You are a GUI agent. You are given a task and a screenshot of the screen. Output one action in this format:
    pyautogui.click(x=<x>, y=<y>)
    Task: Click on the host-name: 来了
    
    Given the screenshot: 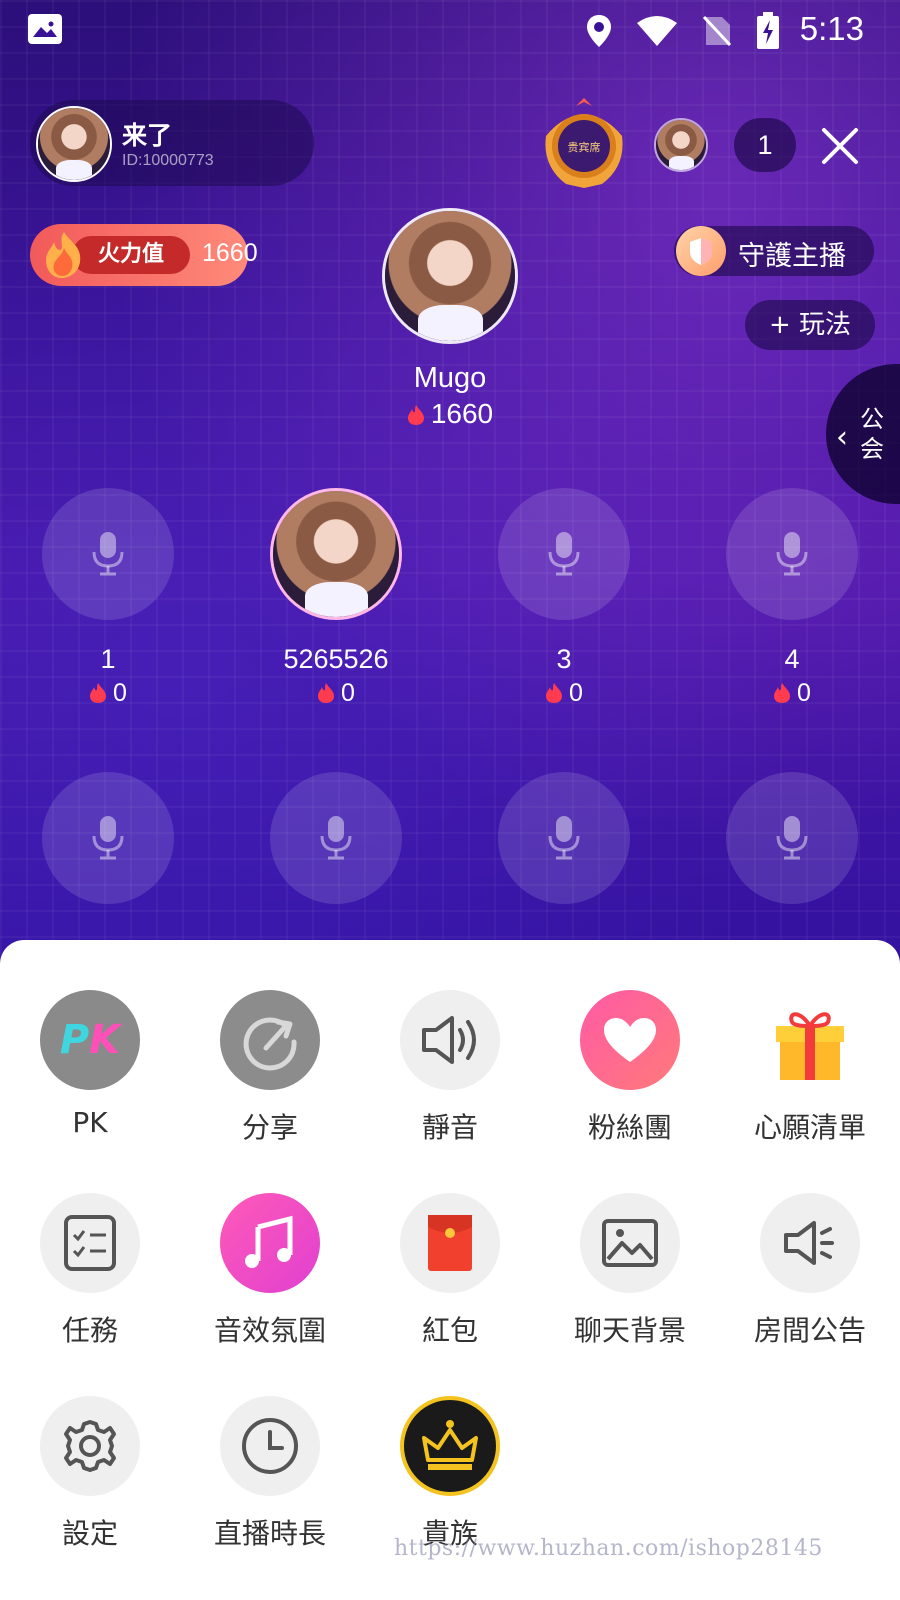 What is the action you would take?
    pyautogui.click(x=147, y=135)
    